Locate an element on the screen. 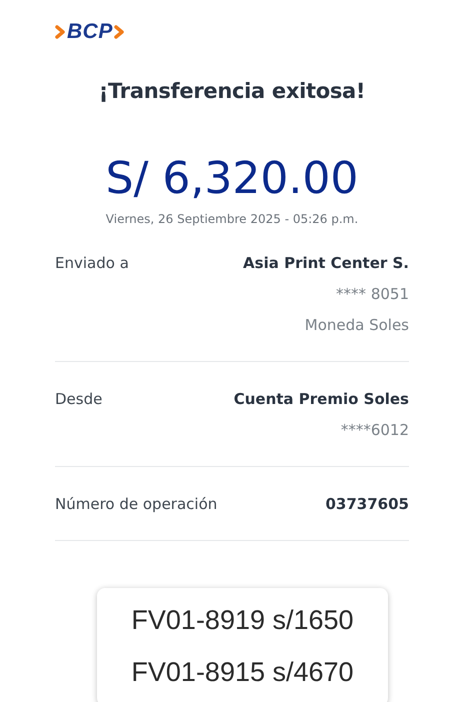 The image size is (453, 702). detail-value: 03737605 is located at coordinates (367, 504).